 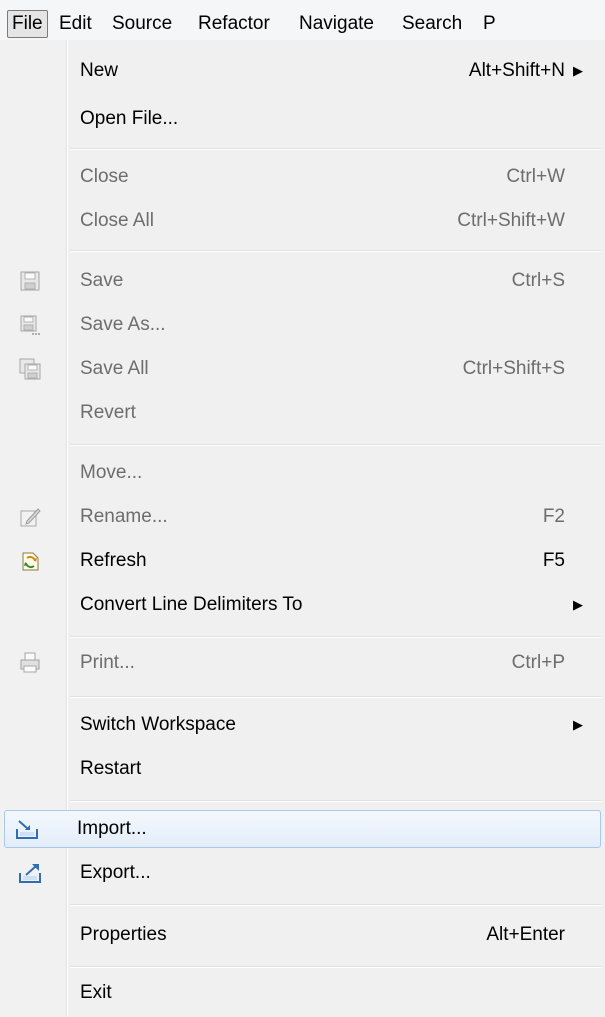 I want to click on menu-item-shortcut: Ctrl+Shift+S, so click(x=513, y=368).